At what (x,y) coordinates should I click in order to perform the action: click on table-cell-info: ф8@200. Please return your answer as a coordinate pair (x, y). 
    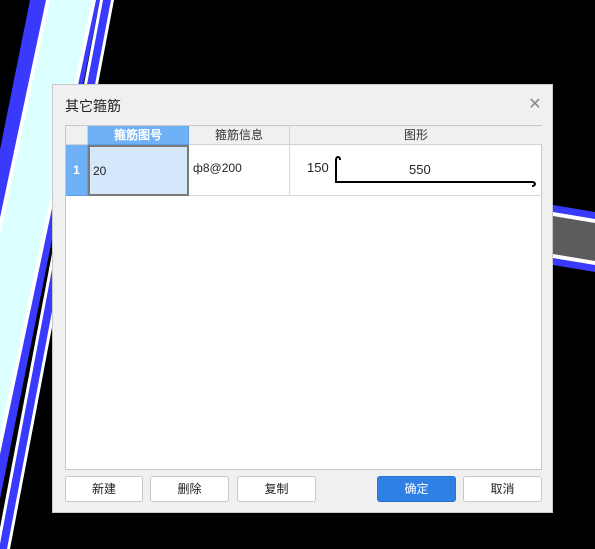
    Looking at the image, I should click on (239, 170).